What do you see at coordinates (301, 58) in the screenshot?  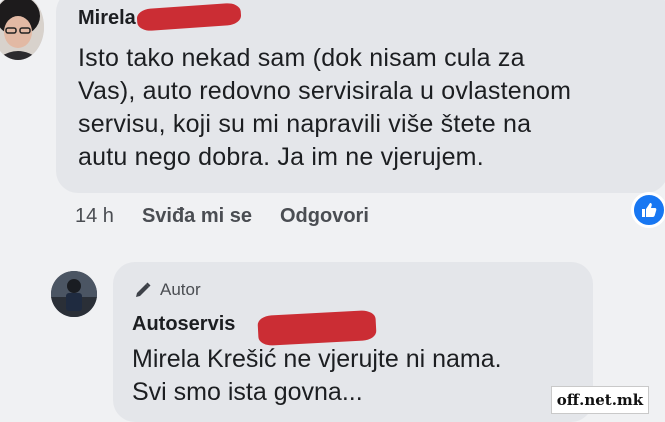 I see `comment-line: Isto tako nekad sam (dok nisam cula za` at bounding box center [301, 58].